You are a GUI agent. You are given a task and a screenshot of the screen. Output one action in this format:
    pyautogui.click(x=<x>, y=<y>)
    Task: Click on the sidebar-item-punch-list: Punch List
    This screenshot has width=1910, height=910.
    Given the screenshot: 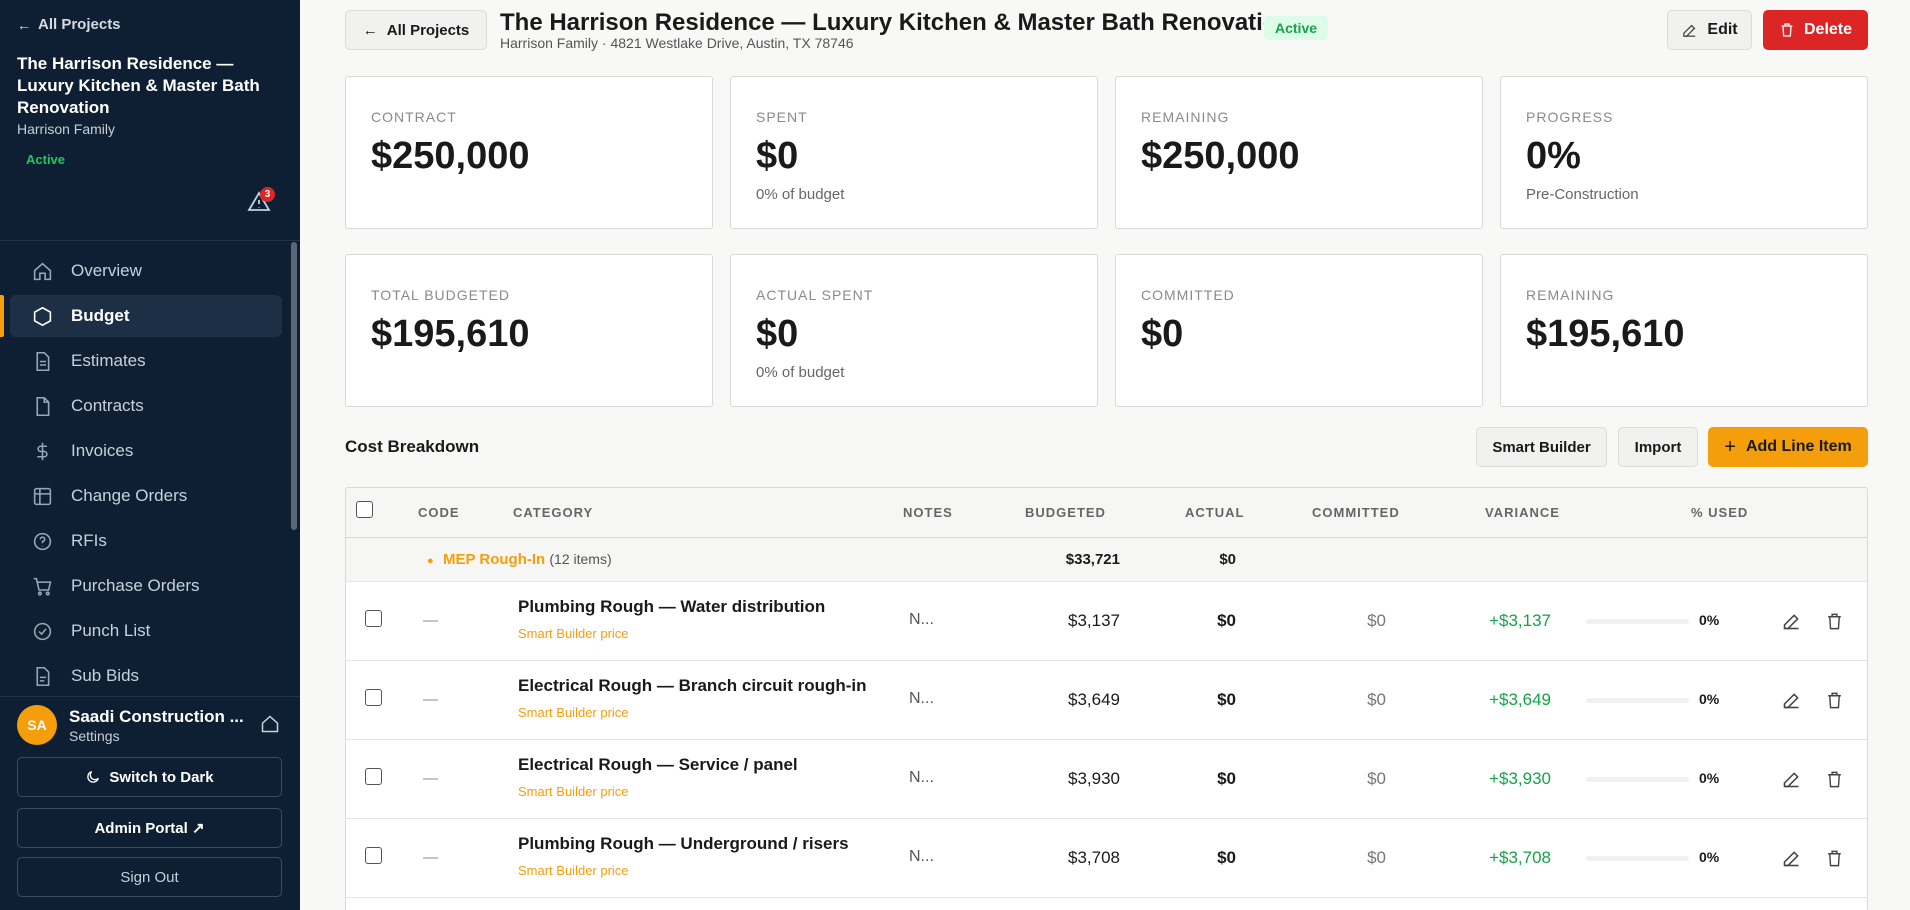 What is the action you would take?
    pyautogui.click(x=146, y=631)
    